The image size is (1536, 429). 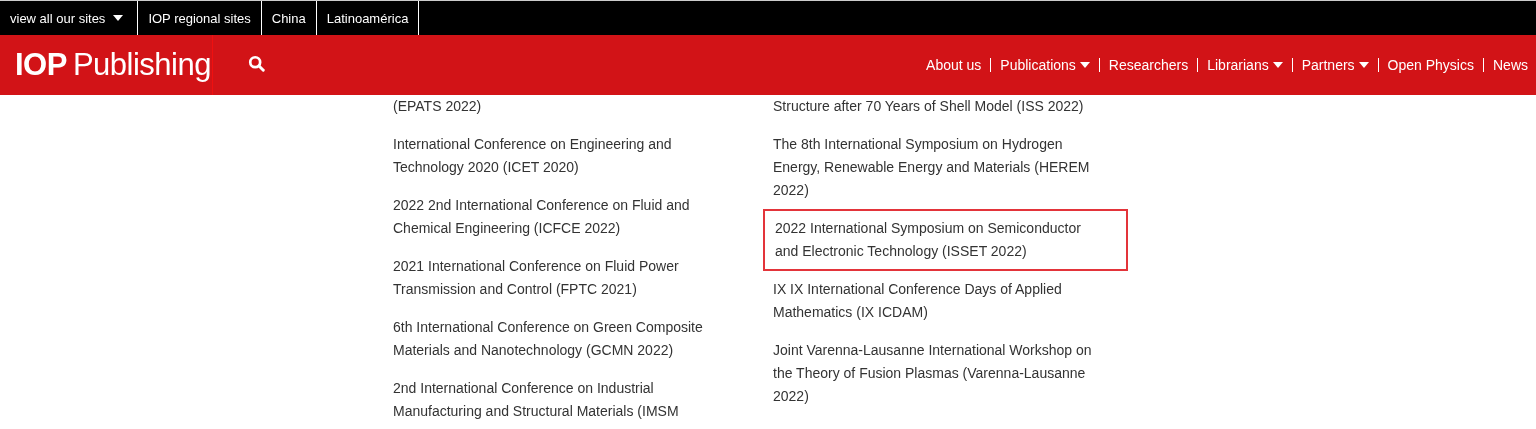 What do you see at coordinates (563, 156) in the screenshot?
I see `conference-link: International Conference on Engineering and Technology 2020 (ICET 2020)` at bounding box center [563, 156].